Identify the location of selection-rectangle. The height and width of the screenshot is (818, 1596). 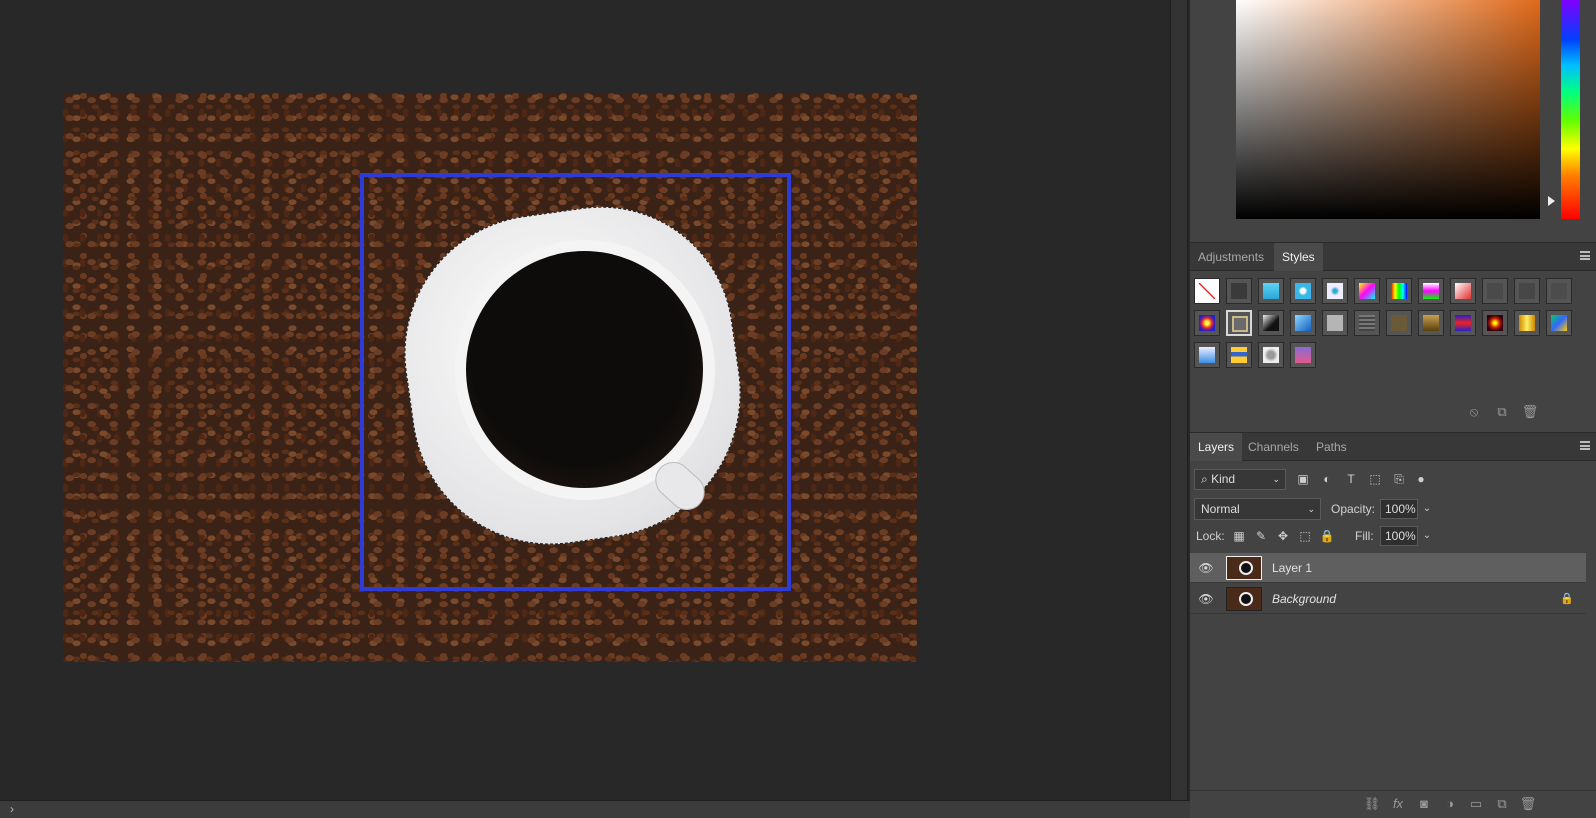
(575, 382).